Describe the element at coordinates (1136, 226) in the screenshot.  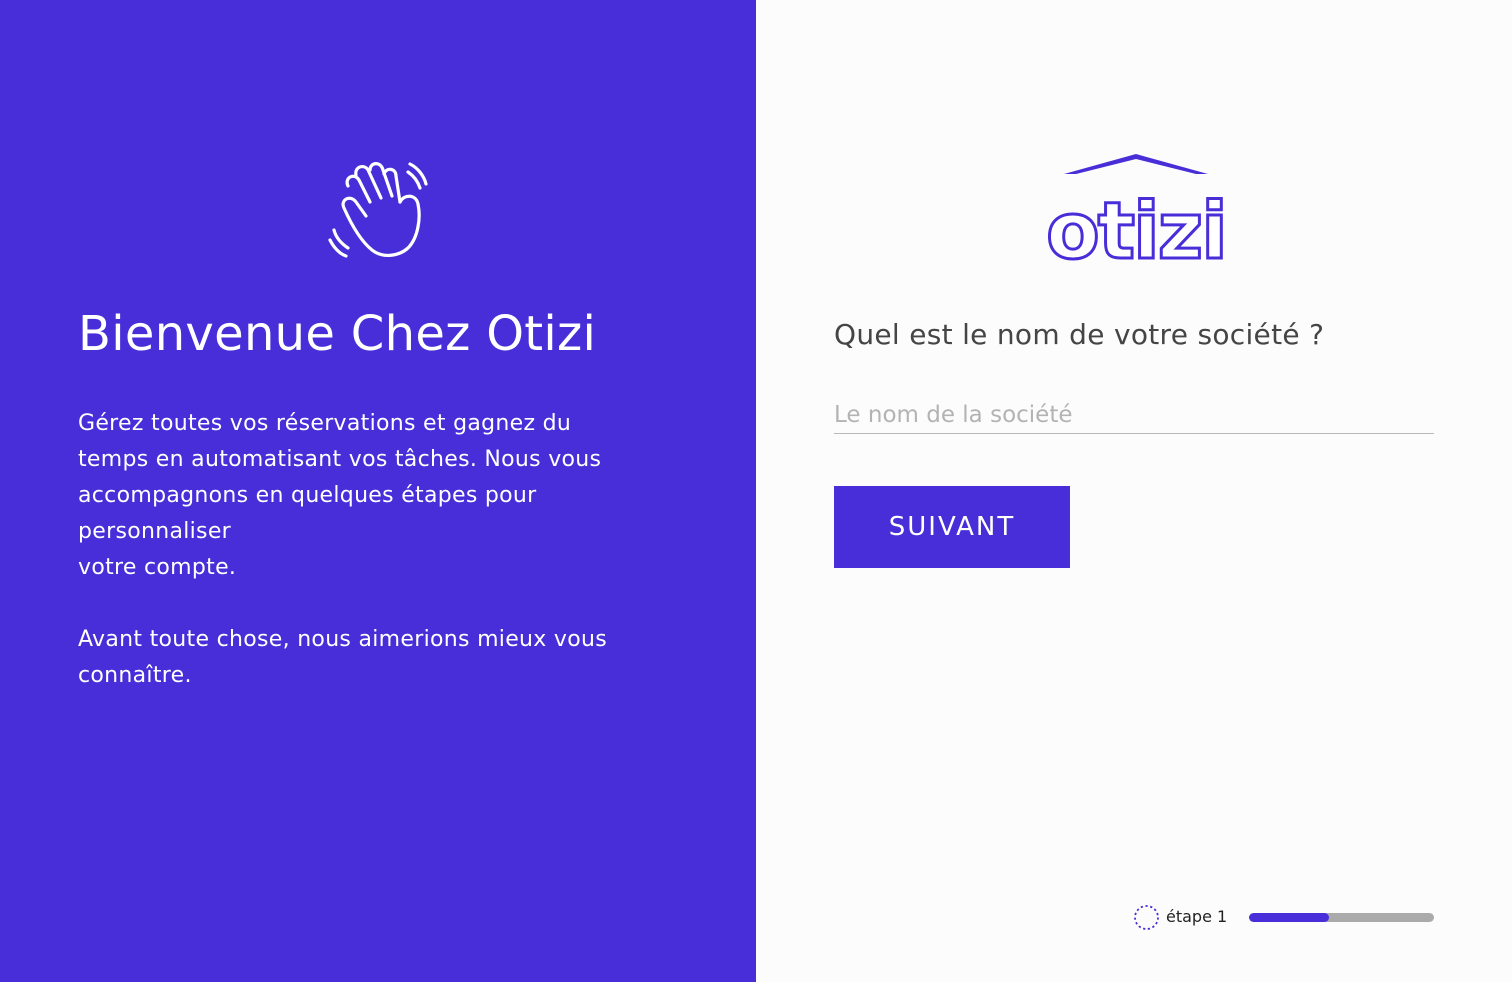
I see `logo-text: otizi` at that location.